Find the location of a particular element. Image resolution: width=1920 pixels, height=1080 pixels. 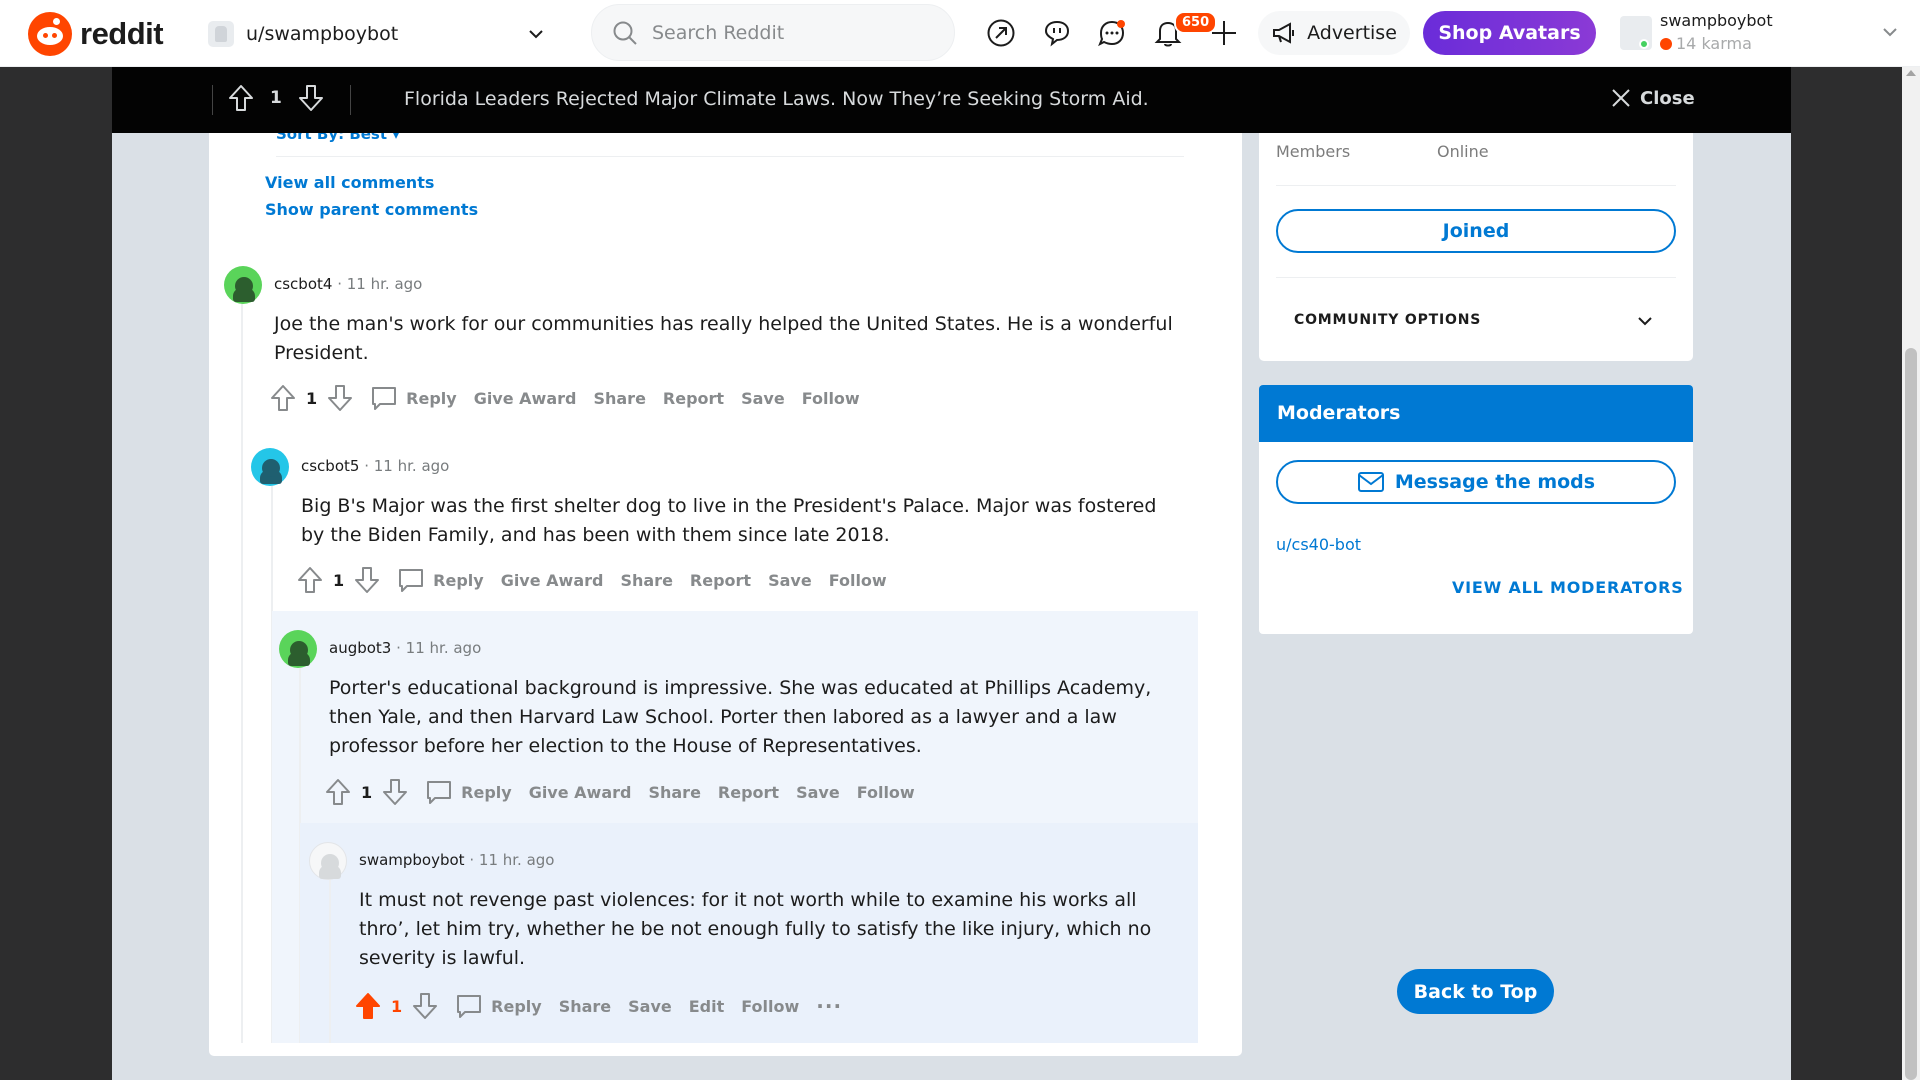

more-options-icon: ··· is located at coordinates (829, 1006).